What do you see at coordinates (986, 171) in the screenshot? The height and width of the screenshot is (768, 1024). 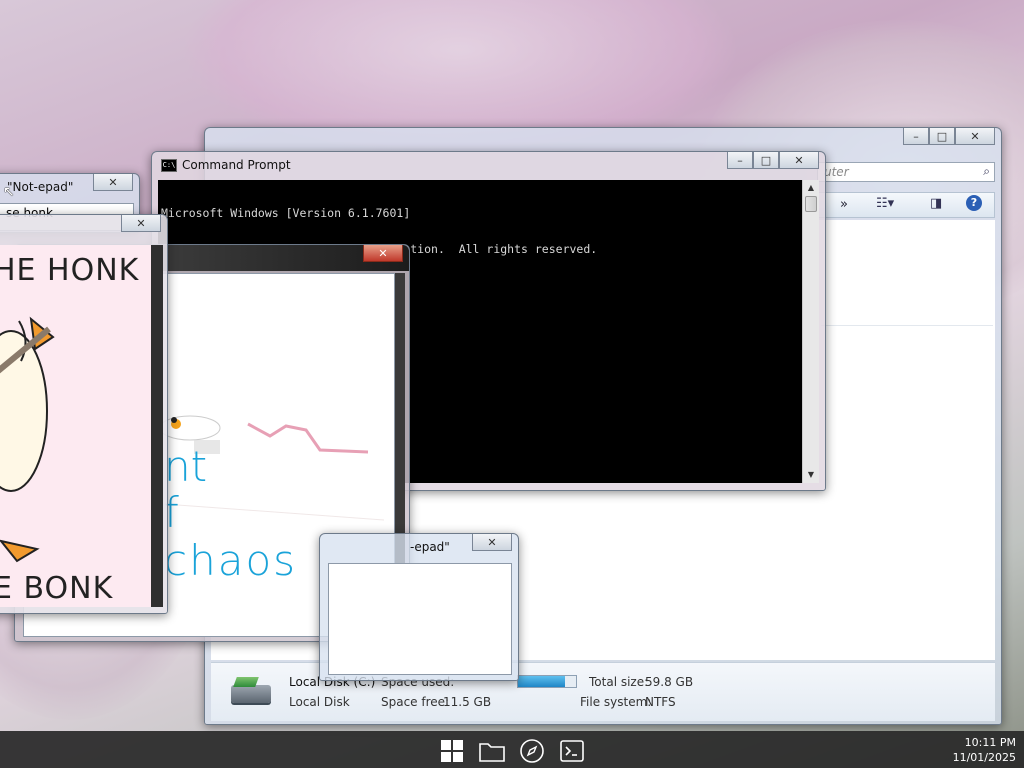 I see `search-icon: ⌕` at bounding box center [986, 171].